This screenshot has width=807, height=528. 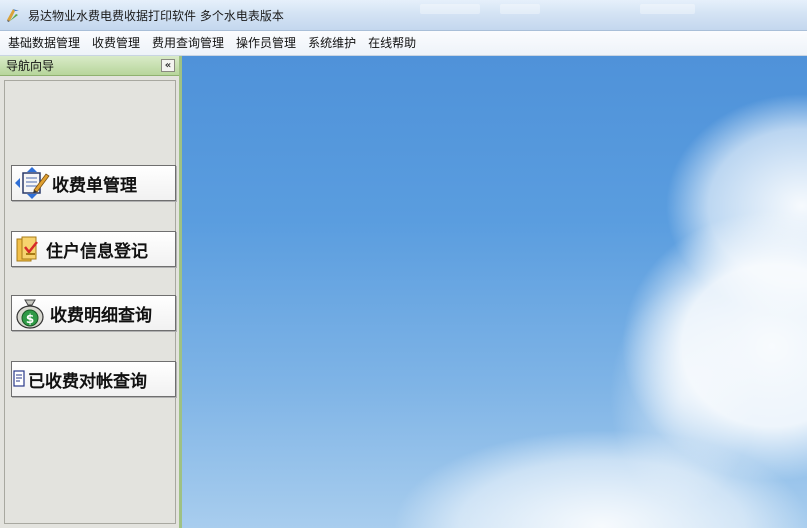 What do you see at coordinates (89, 66) in the screenshot?
I see `nav-header: 导航向导 «` at bounding box center [89, 66].